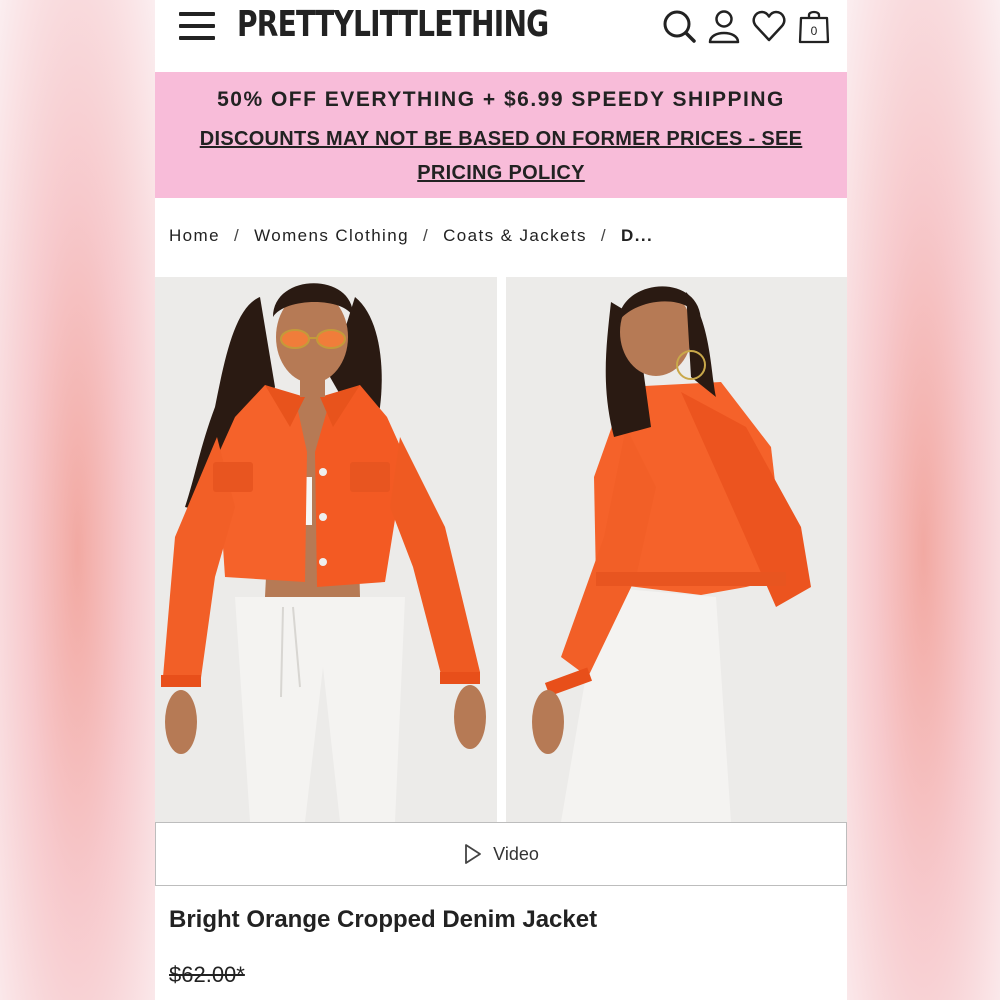 The image size is (1000, 1000). Describe the element at coordinates (516, 853) in the screenshot. I see `video-label: Video` at that location.